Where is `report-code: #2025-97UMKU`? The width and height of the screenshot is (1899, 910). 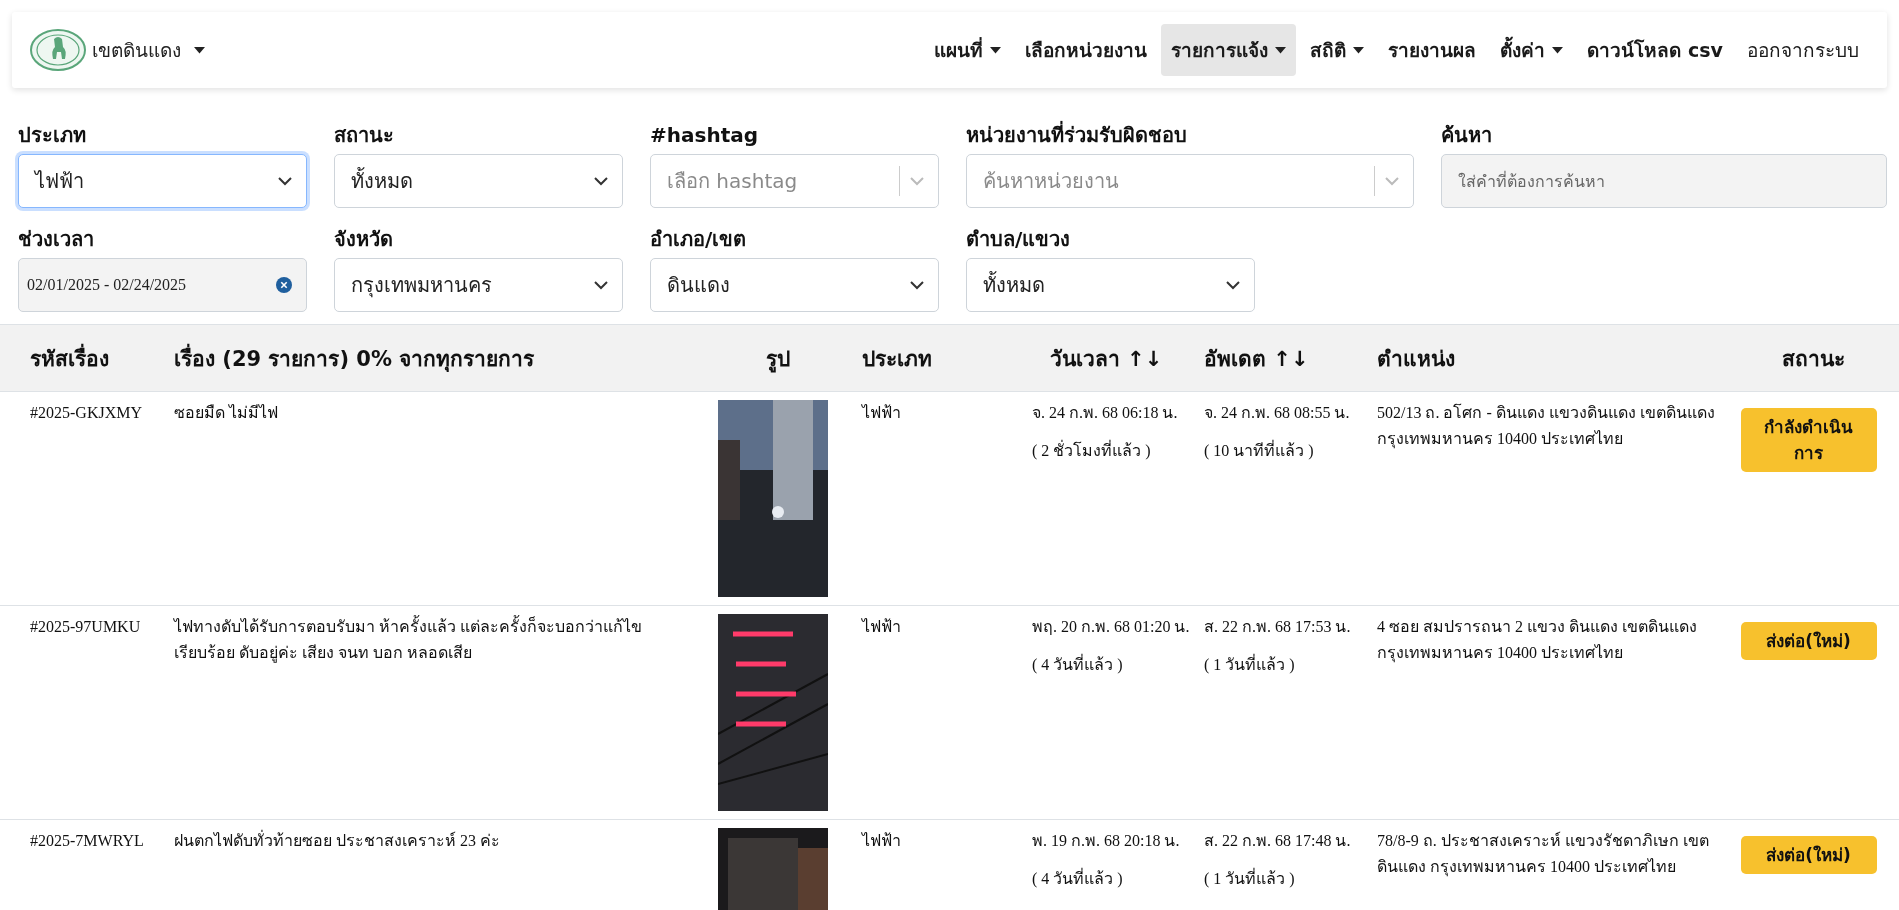 report-code: #2025-97UMKU is located at coordinates (85, 626).